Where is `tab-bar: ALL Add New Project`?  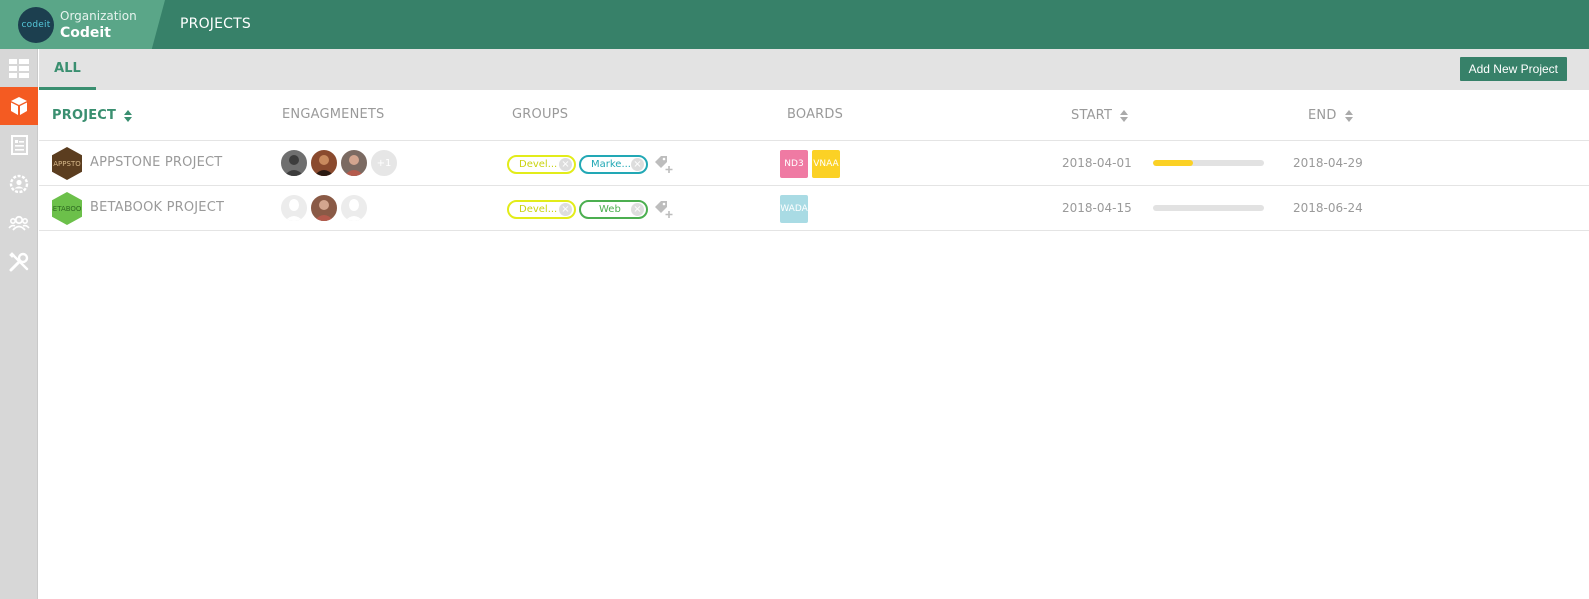 tab-bar: ALL Add New Project is located at coordinates (814, 69).